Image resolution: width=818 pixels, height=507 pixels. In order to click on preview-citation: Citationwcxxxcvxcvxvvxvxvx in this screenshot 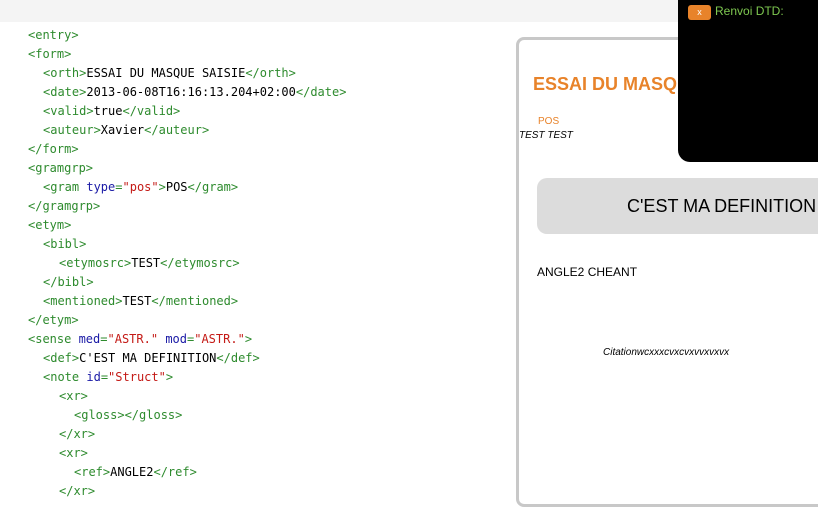, I will do `click(666, 352)`.